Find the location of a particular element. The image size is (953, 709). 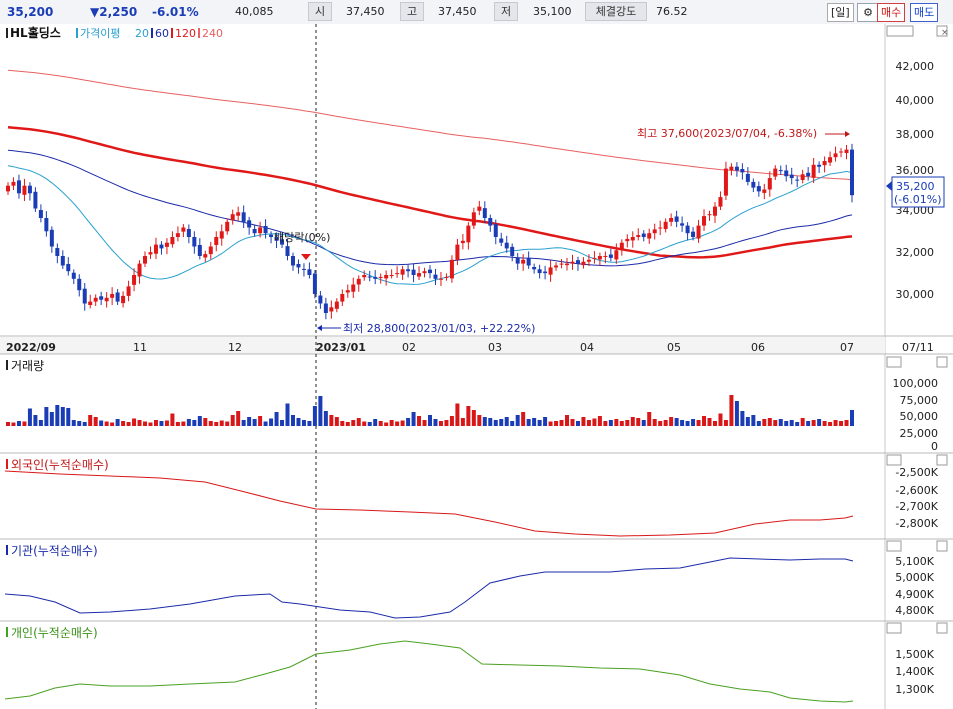

individual-y-tick: 1,500K is located at coordinates (914, 654).